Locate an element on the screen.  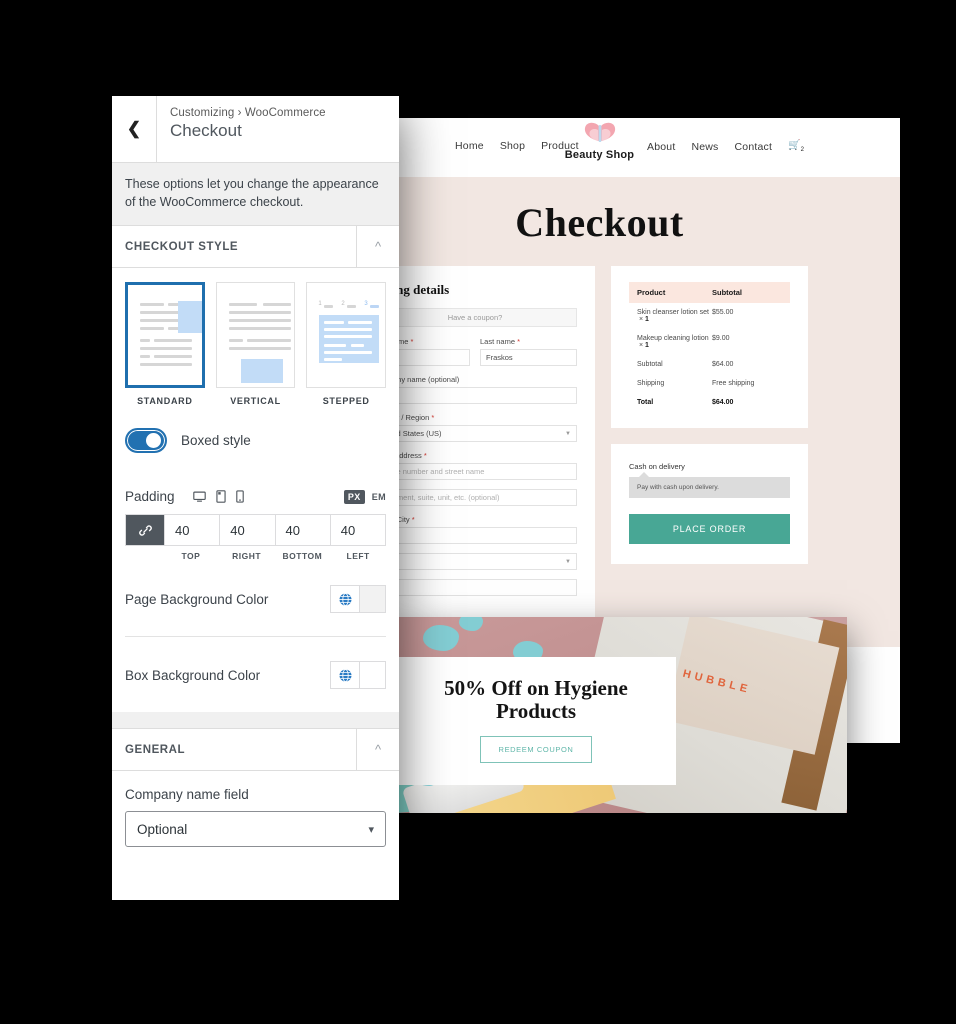
padding-side-labels: TOP RIGHT BOTTOM LEFT is located at coordinates (255, 556).